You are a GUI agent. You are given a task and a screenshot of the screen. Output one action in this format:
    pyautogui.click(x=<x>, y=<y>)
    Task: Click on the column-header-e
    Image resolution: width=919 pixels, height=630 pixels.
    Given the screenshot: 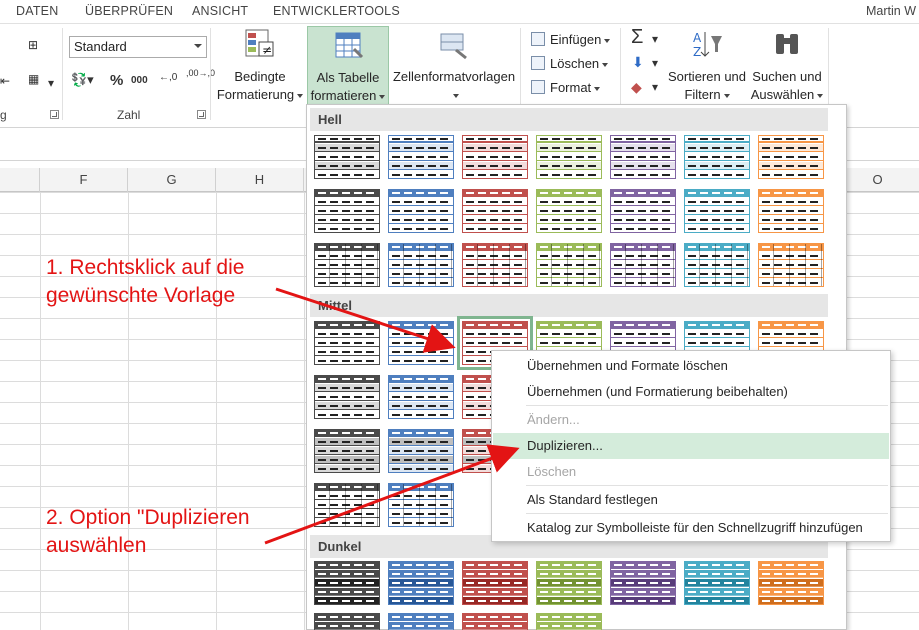 What is the action you would take?
    pyautogui.click(x=20, y=180)
    